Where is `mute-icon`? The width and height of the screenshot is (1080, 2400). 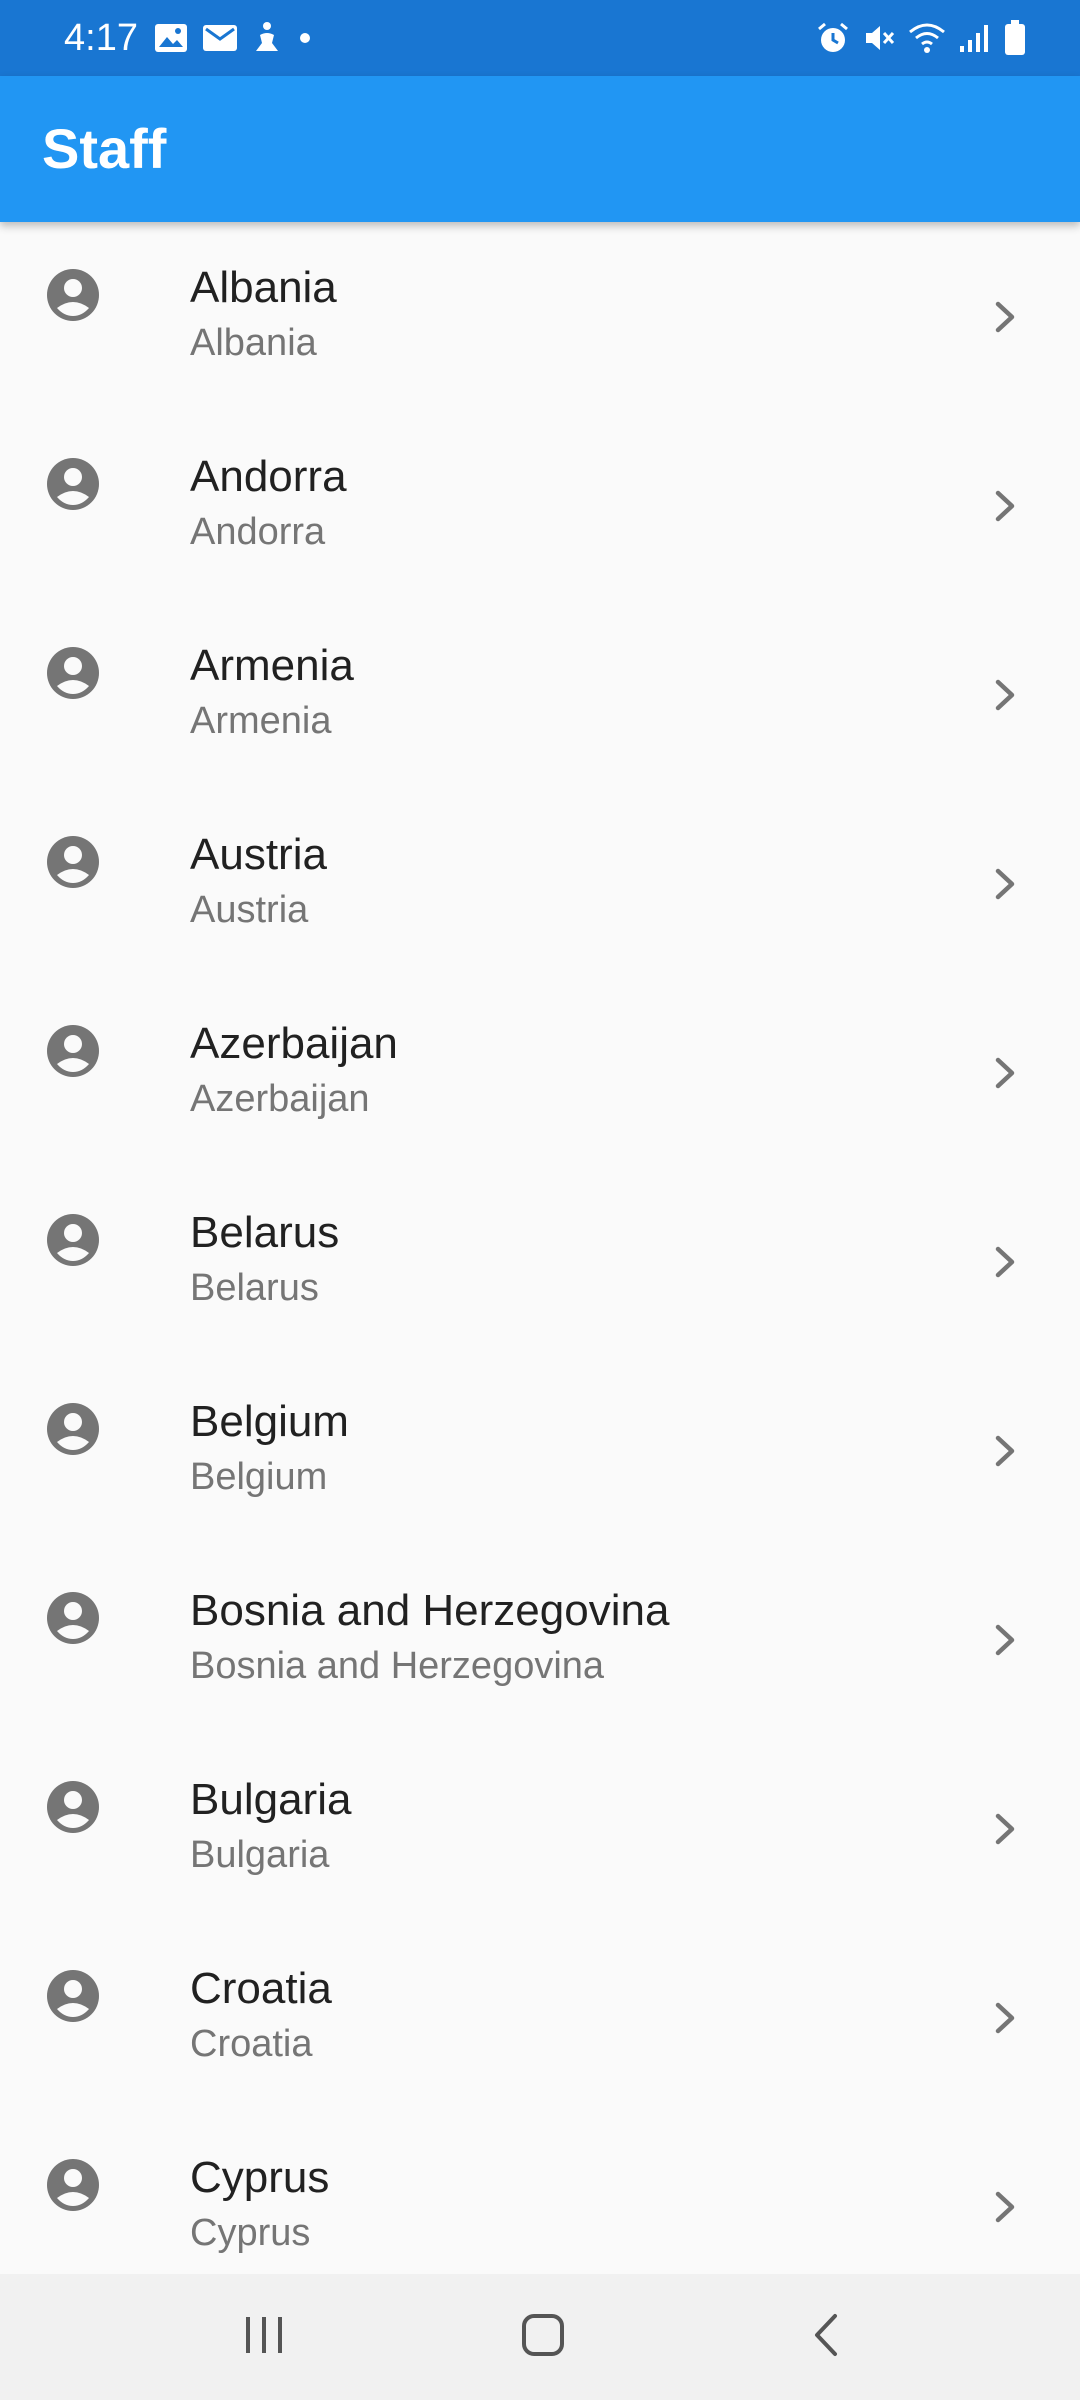 mute-icon is located at coordinates (879, 38).